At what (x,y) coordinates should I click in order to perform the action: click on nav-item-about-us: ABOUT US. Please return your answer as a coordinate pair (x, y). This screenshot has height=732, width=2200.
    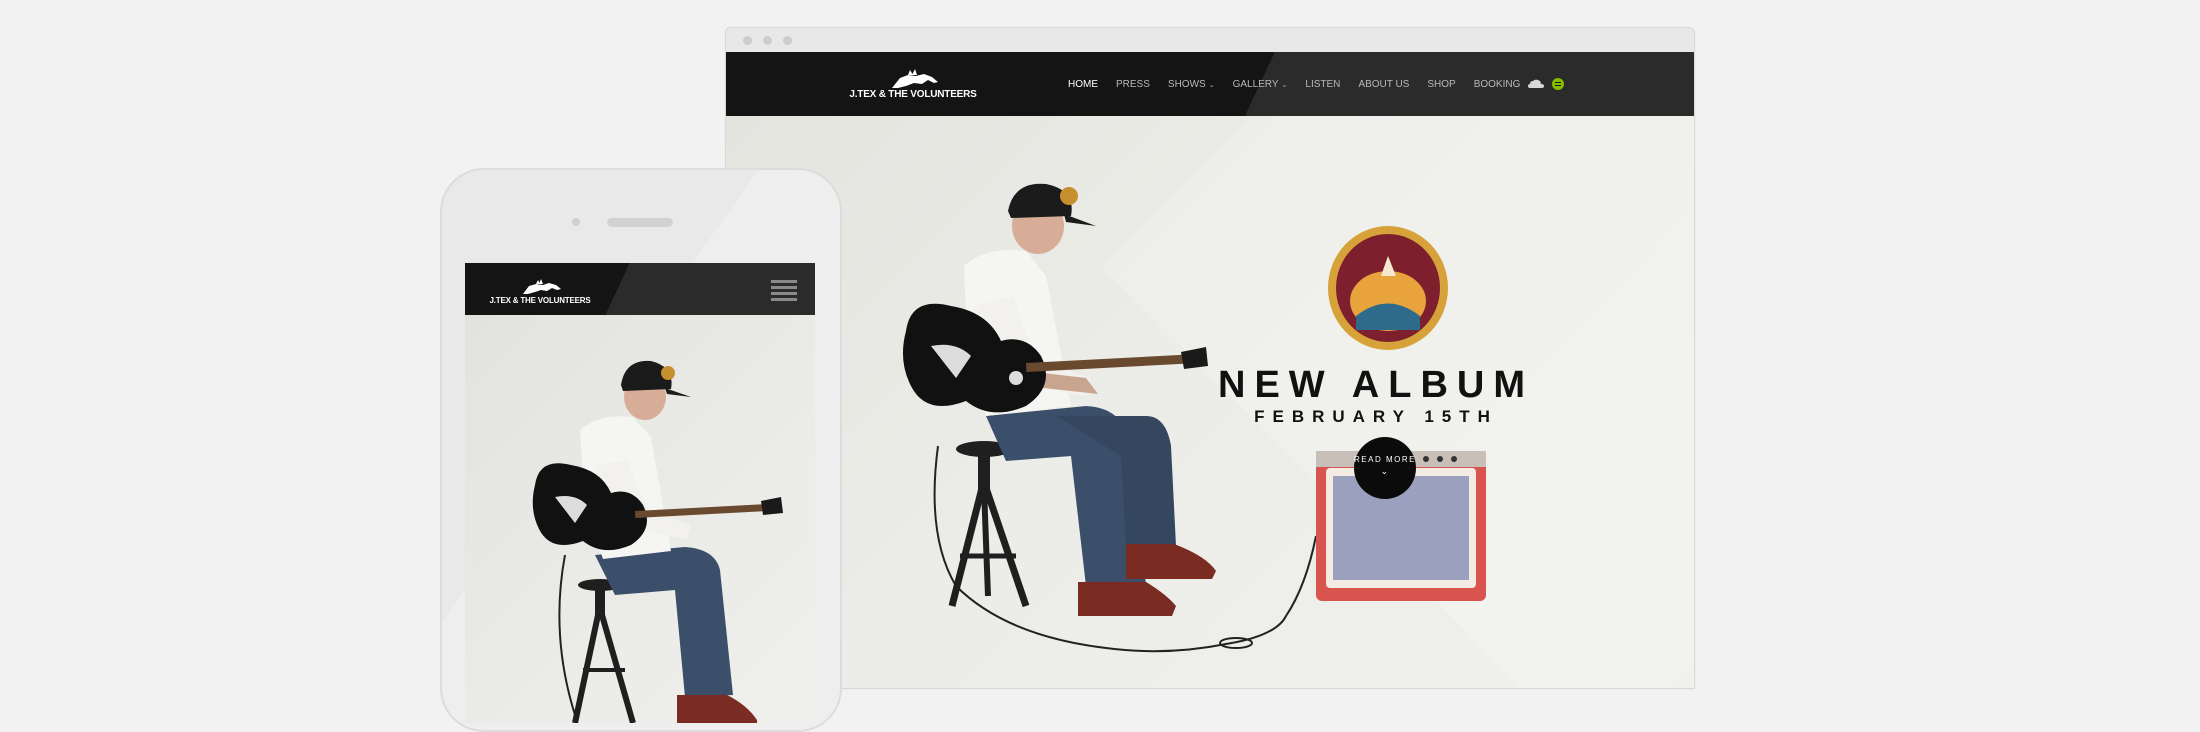
    Looking at the image, I should click on (1383, 84).